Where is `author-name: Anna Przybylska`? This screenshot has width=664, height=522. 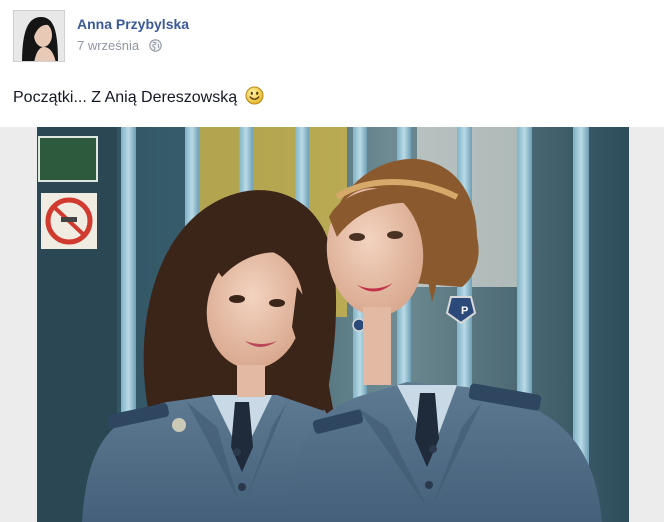 author-name: Anna Przybylska is located at coordinates (133, 24).